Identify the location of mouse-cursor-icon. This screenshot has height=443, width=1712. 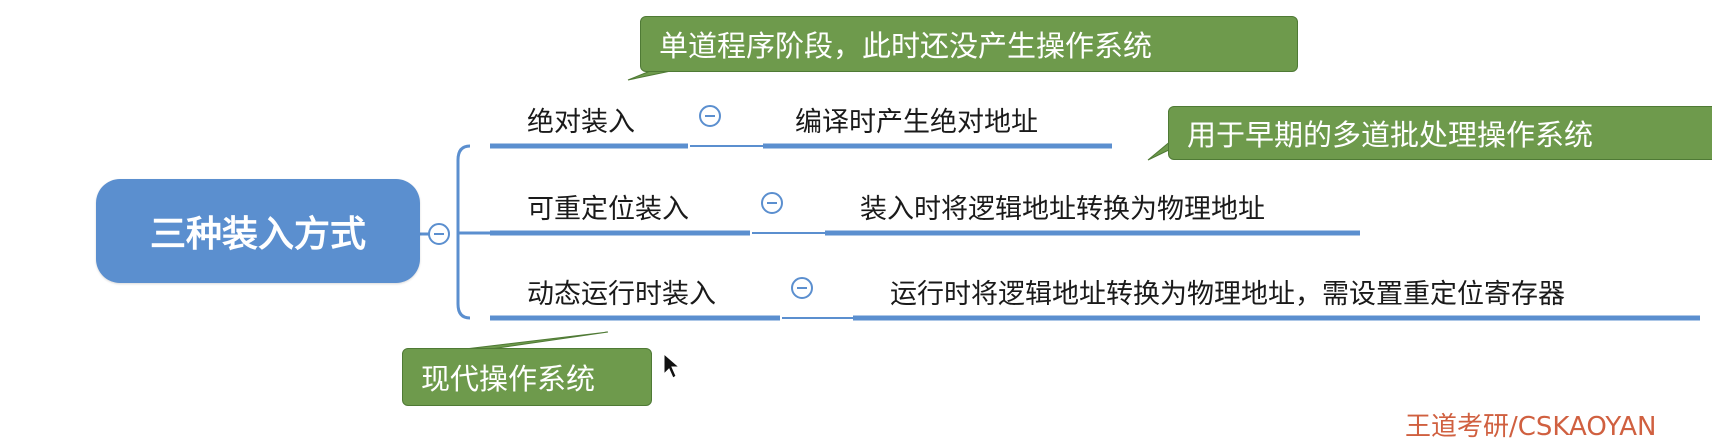
(672, 365).